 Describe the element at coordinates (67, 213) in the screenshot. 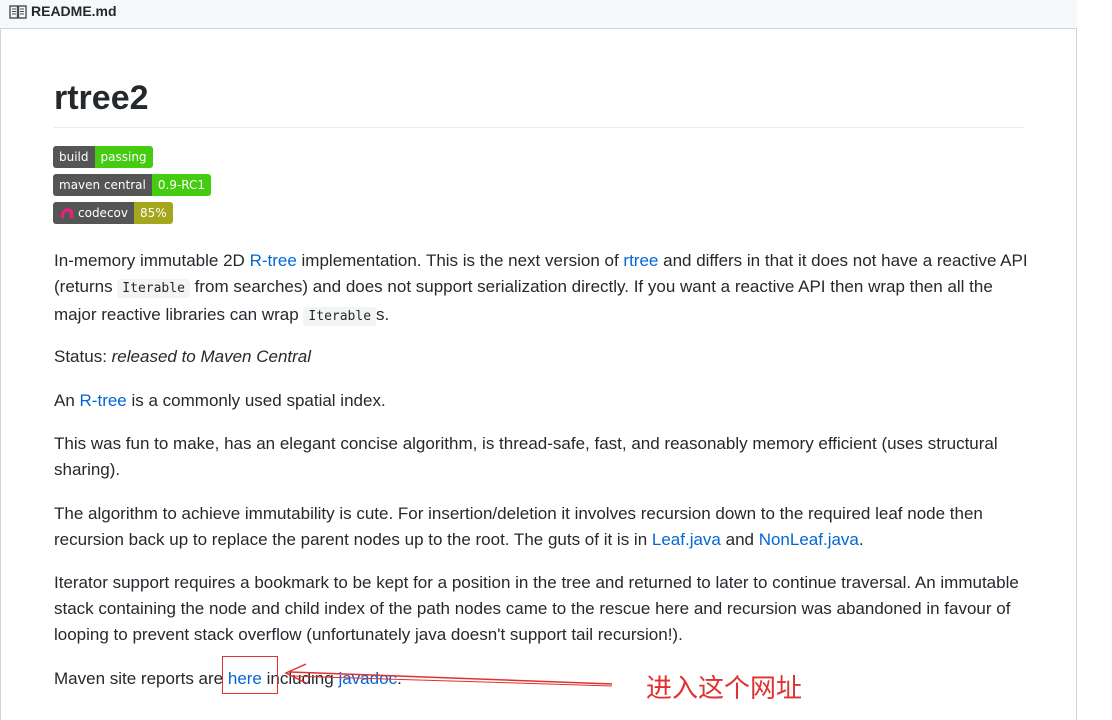

I see `codecov-icon` at that location.